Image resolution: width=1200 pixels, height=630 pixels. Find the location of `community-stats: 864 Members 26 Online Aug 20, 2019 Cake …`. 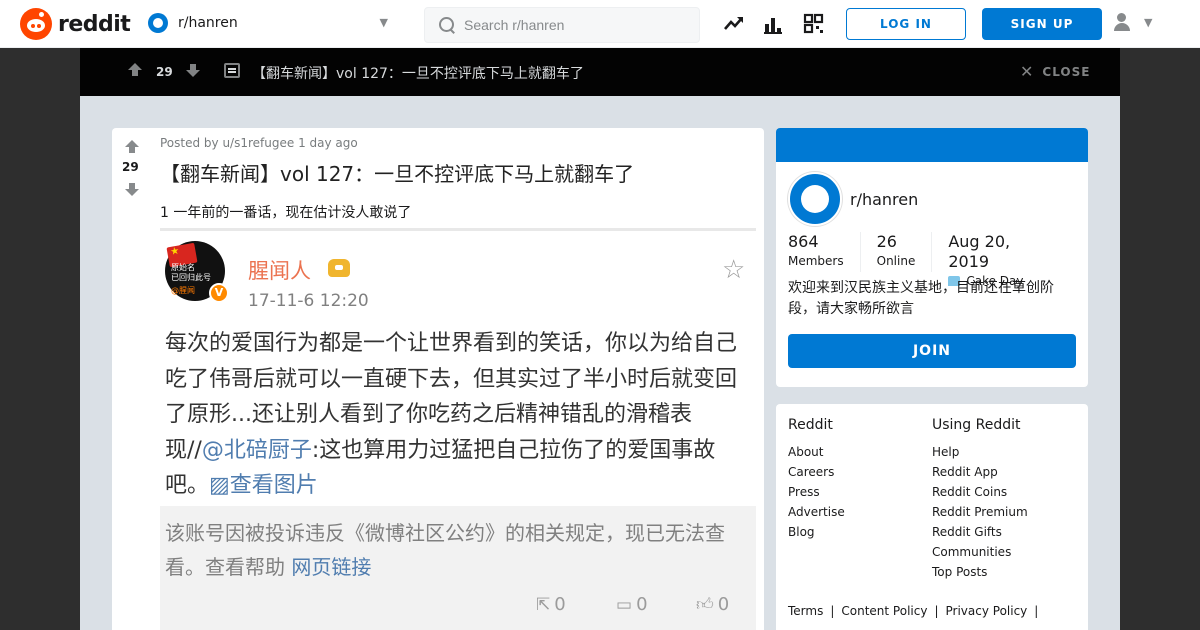

community-stats: 864 Members 26 Online Aug 20, 2019 Cake … is located at coordinates (932, 260).